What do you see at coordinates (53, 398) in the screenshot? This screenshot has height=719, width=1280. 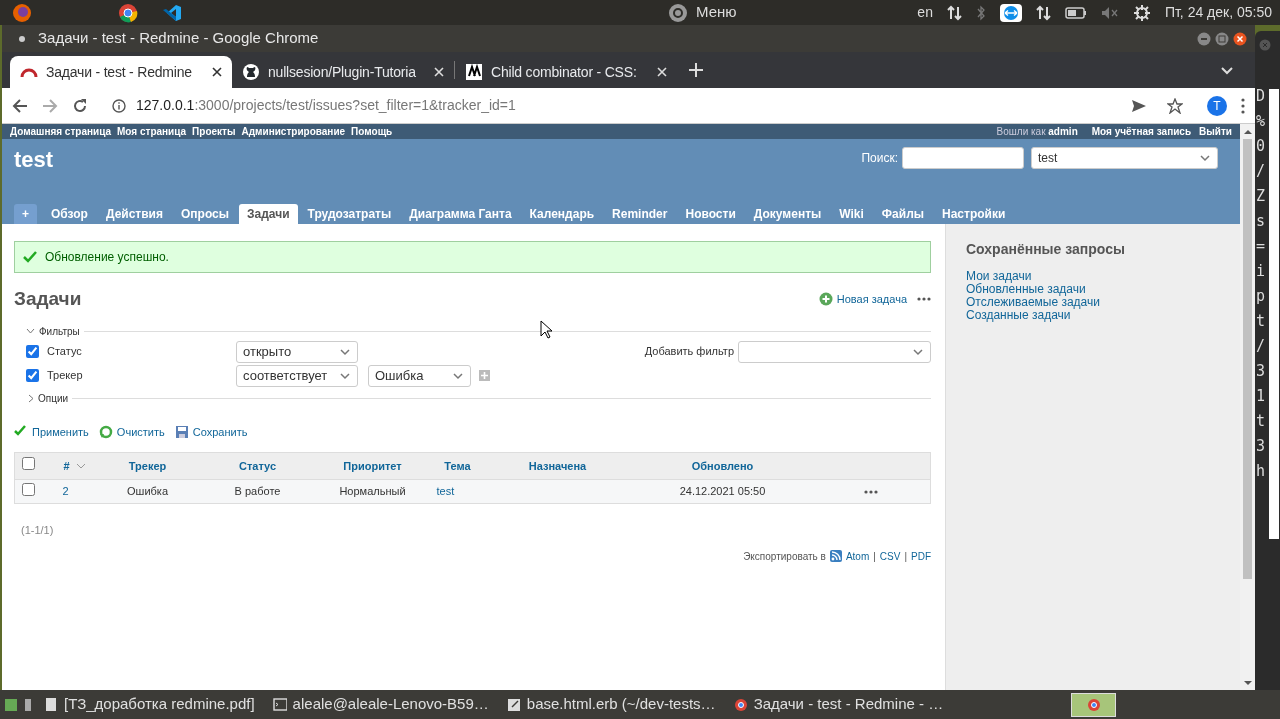 I see `options-legend: Опции` at bounding box center [53, 398].